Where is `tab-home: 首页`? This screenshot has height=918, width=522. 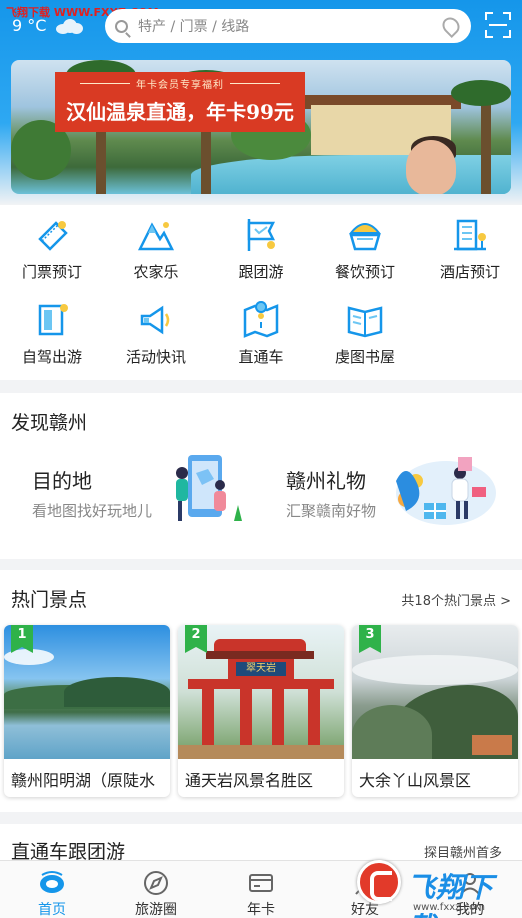
tab-home: 首页 is located at coordinates (52, 891).